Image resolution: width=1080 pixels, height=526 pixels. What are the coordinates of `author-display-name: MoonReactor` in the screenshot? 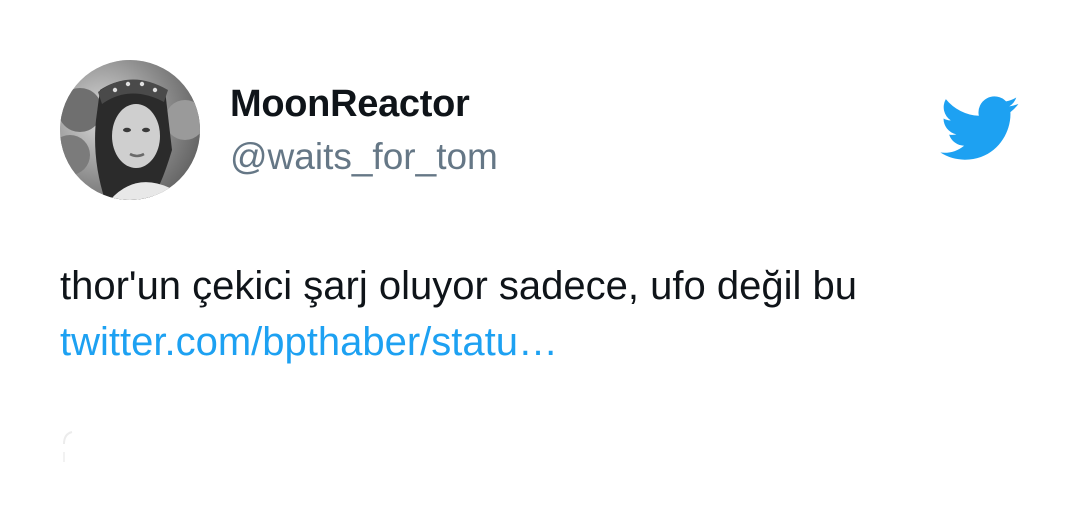 It's located at (350, 104).